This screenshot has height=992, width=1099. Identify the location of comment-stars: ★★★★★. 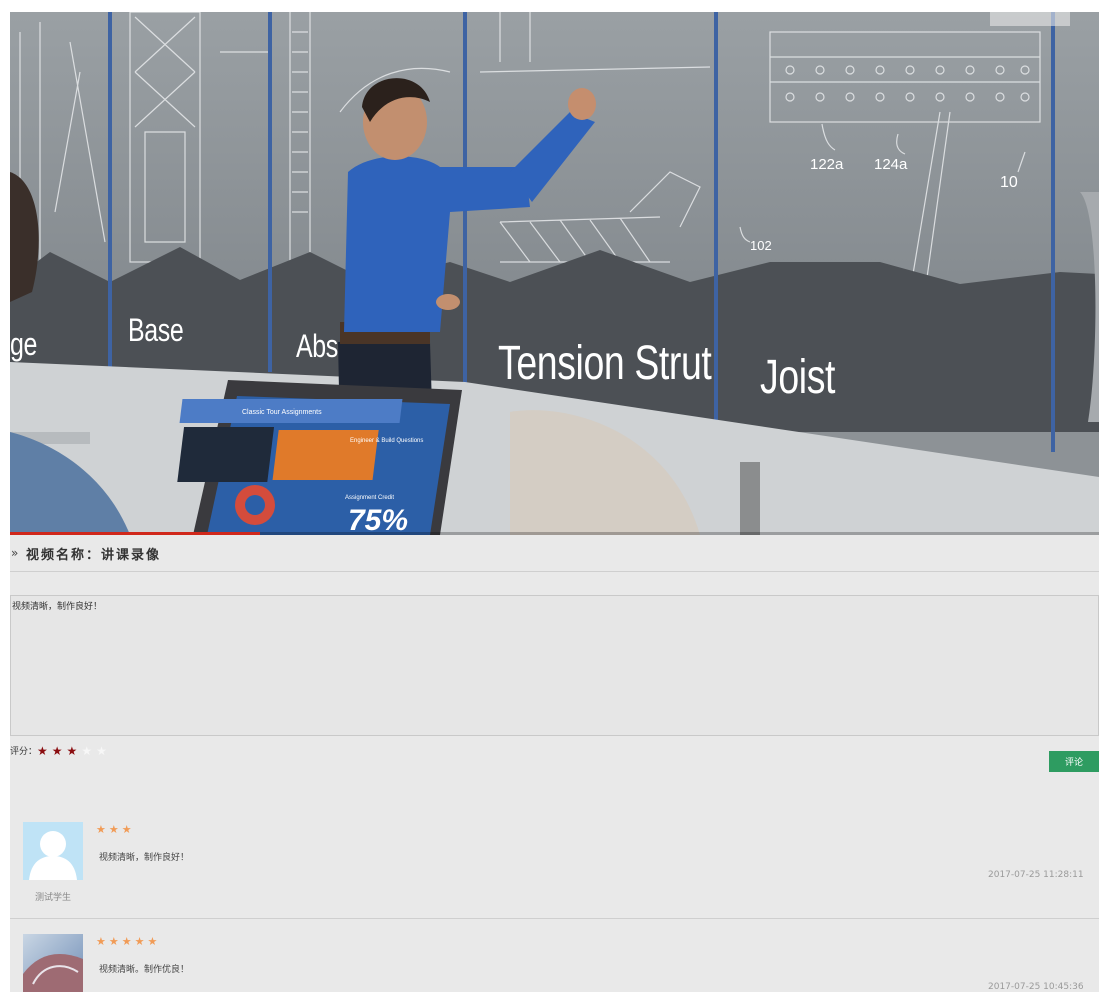
(128, 941).